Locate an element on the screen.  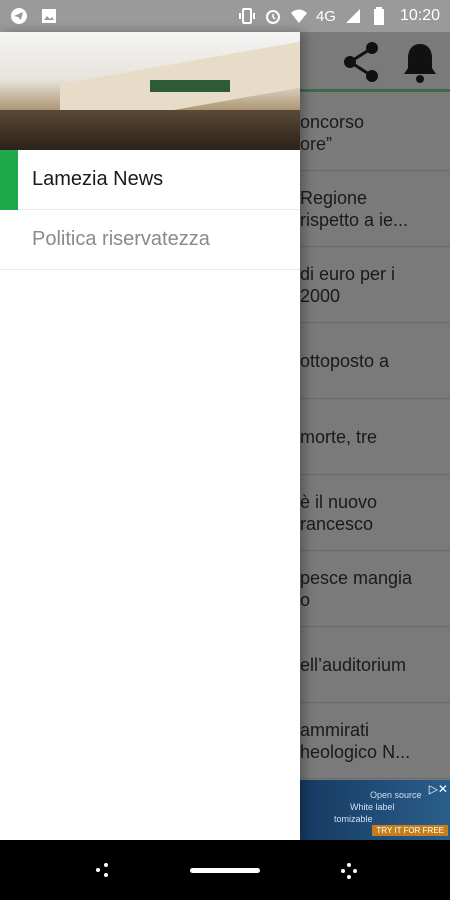
station-sign is located at coordinates (190, 86).